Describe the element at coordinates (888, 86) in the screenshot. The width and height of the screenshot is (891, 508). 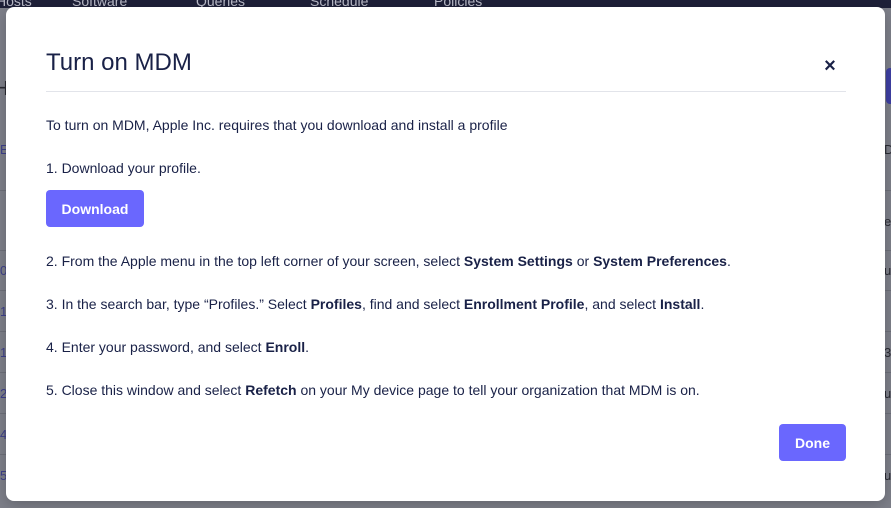
I see `background-action-button` at that location.